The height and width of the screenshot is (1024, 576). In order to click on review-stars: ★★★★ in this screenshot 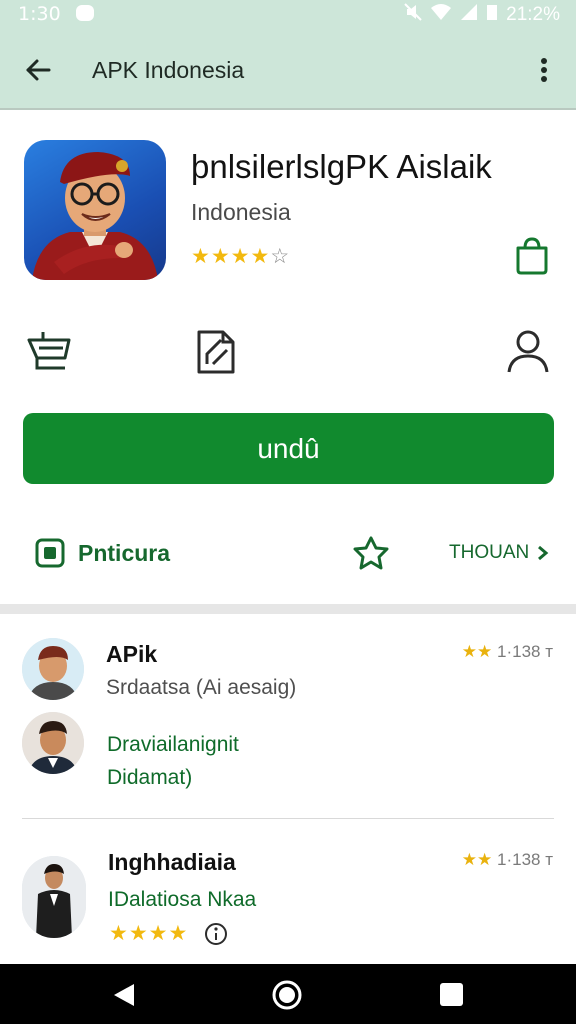, I will do `click(149, 933)`.